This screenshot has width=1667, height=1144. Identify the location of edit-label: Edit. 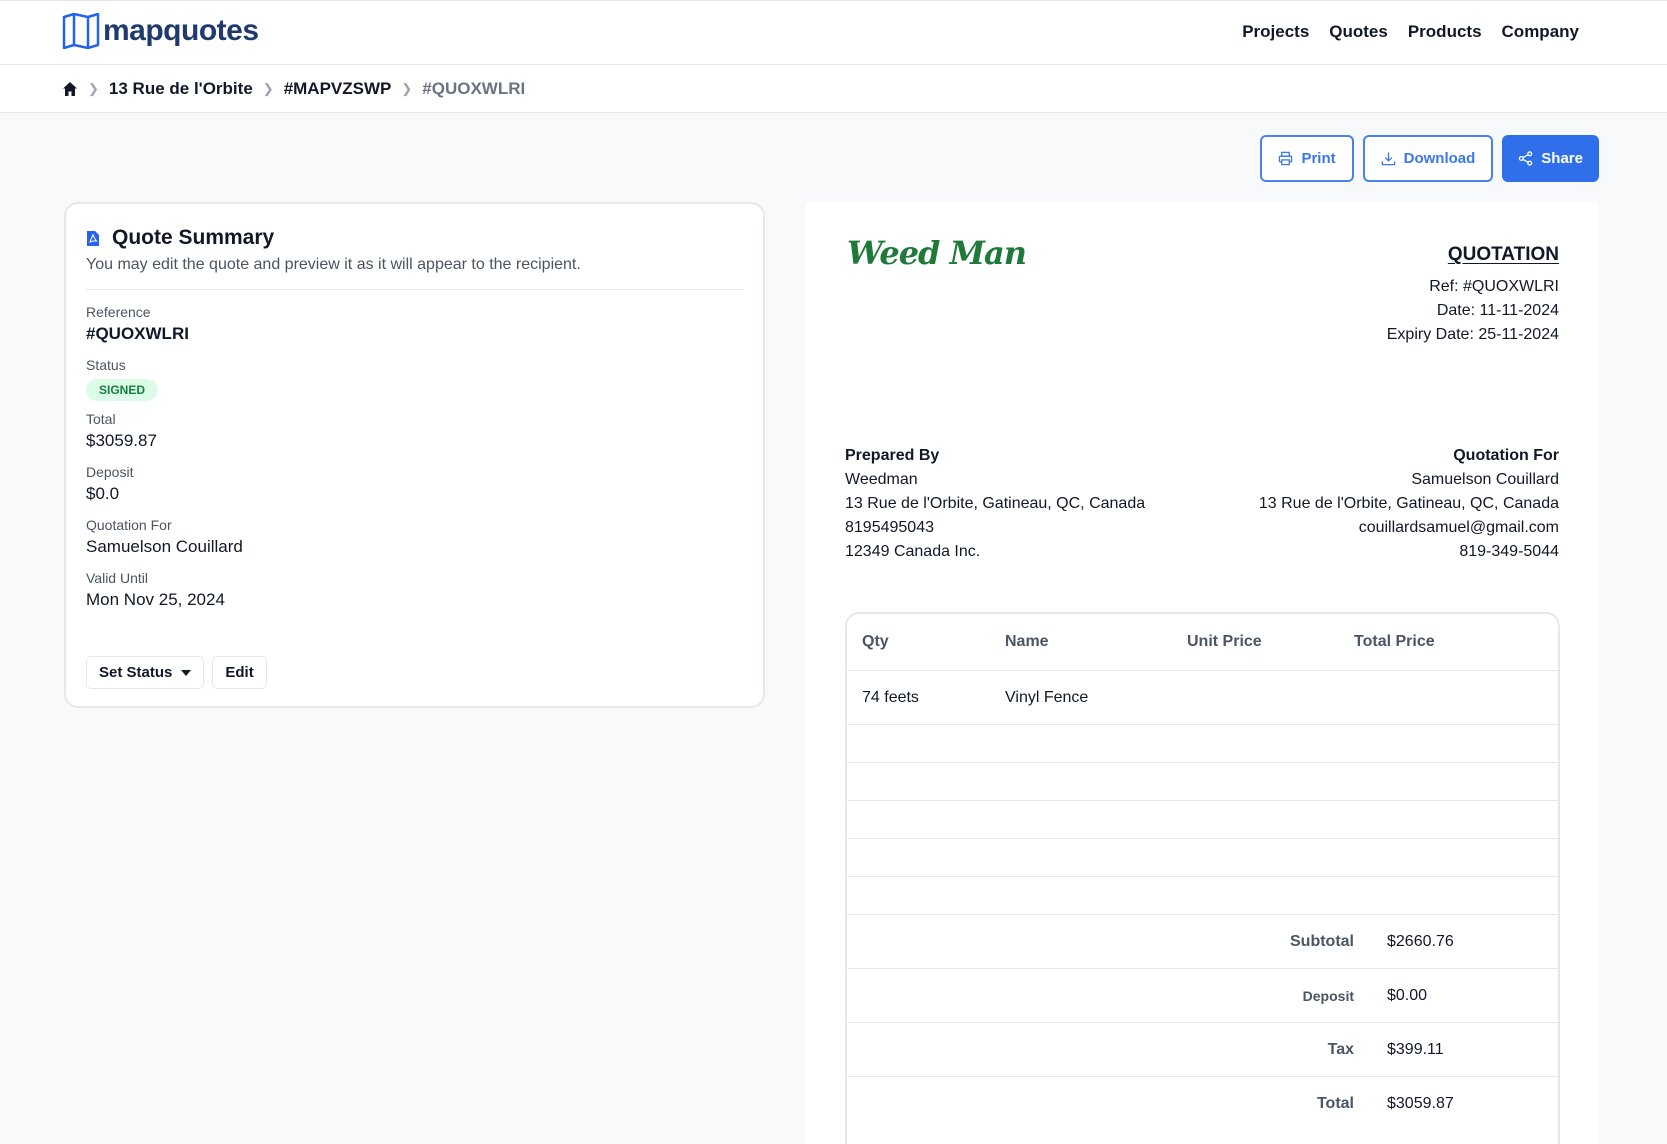
(239, 672).